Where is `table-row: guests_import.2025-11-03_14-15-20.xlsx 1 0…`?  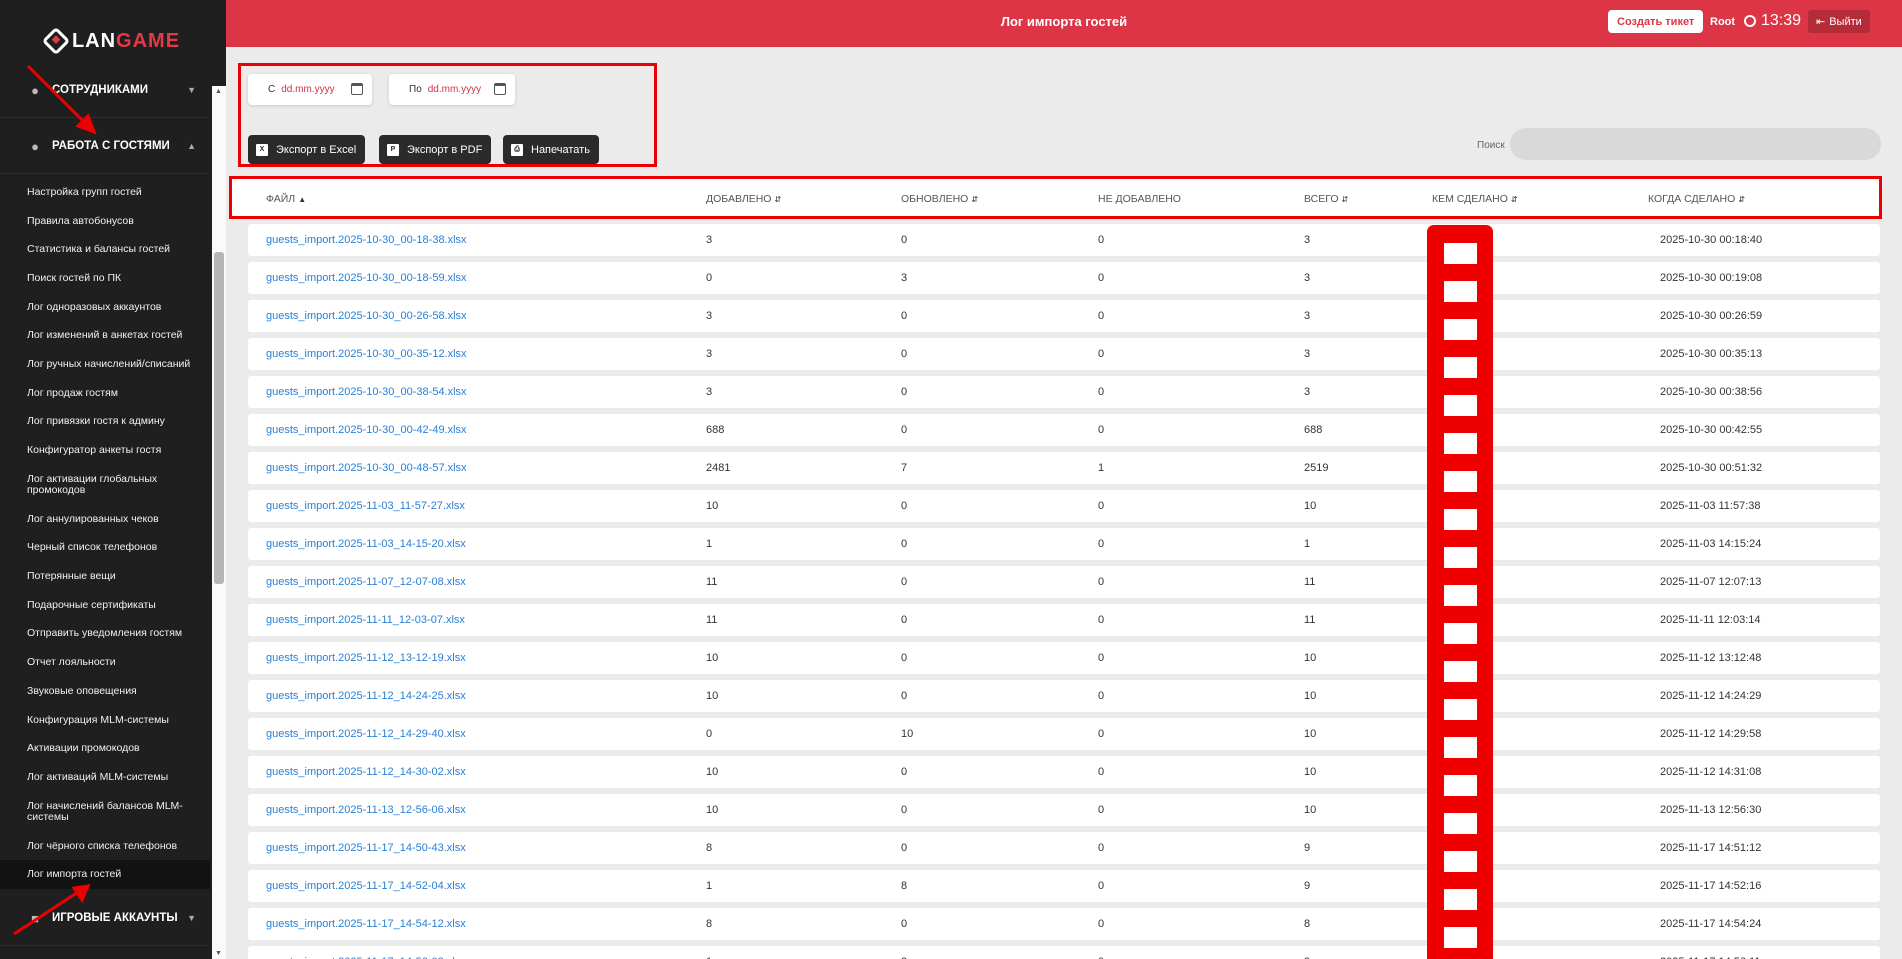
table-row: guests_import.2025-11-03_14-15-20.xlsx 1 0… is located at coordinates (1064, 544).